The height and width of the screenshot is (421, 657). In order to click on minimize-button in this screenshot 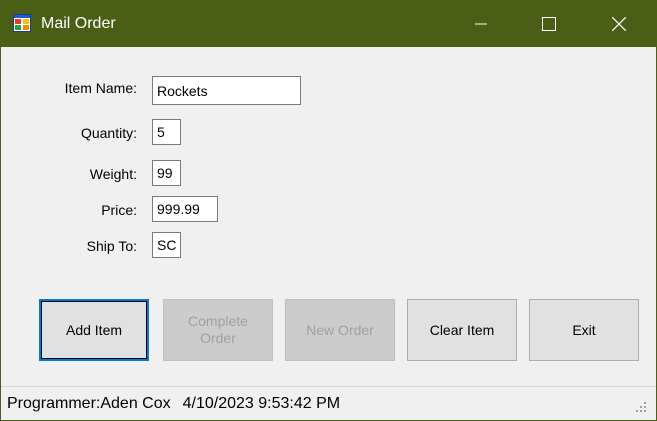, I will do `click(481, 24)`.